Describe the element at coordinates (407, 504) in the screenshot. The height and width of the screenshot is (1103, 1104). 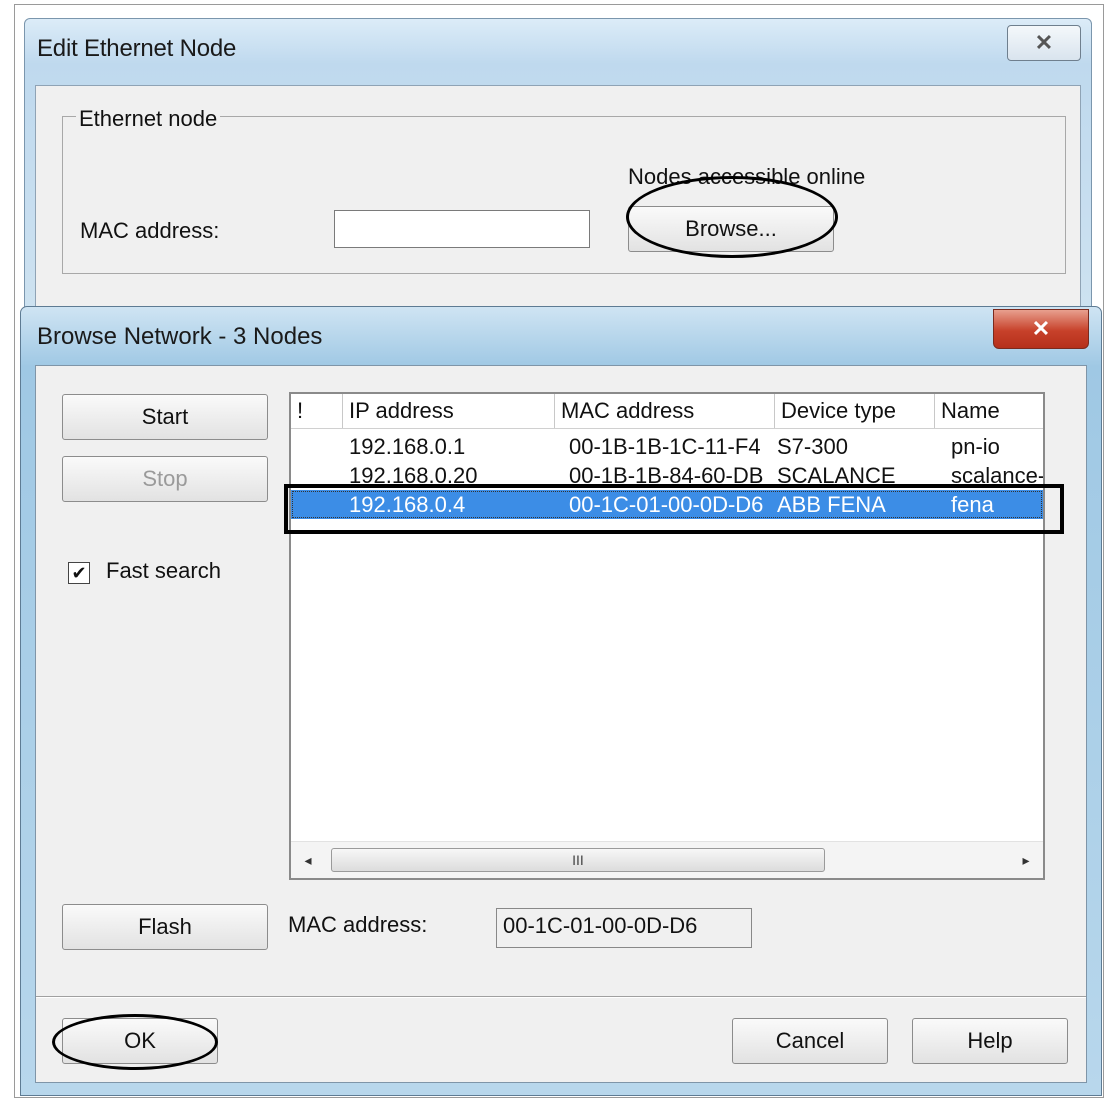
I see `cell-ip: 192.168.0.4` at that location.